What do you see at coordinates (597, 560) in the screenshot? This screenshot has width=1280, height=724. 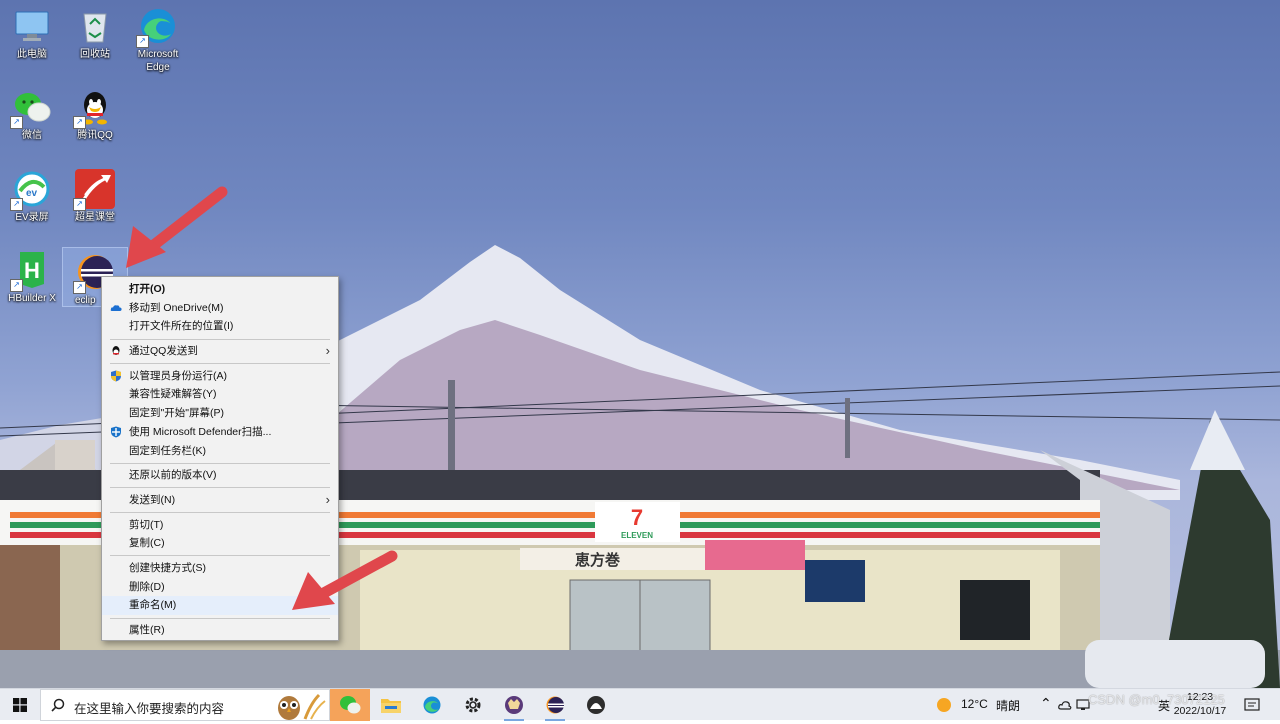 I see `store-banner-text: 恵方巻` at bounding box center [597, 560].